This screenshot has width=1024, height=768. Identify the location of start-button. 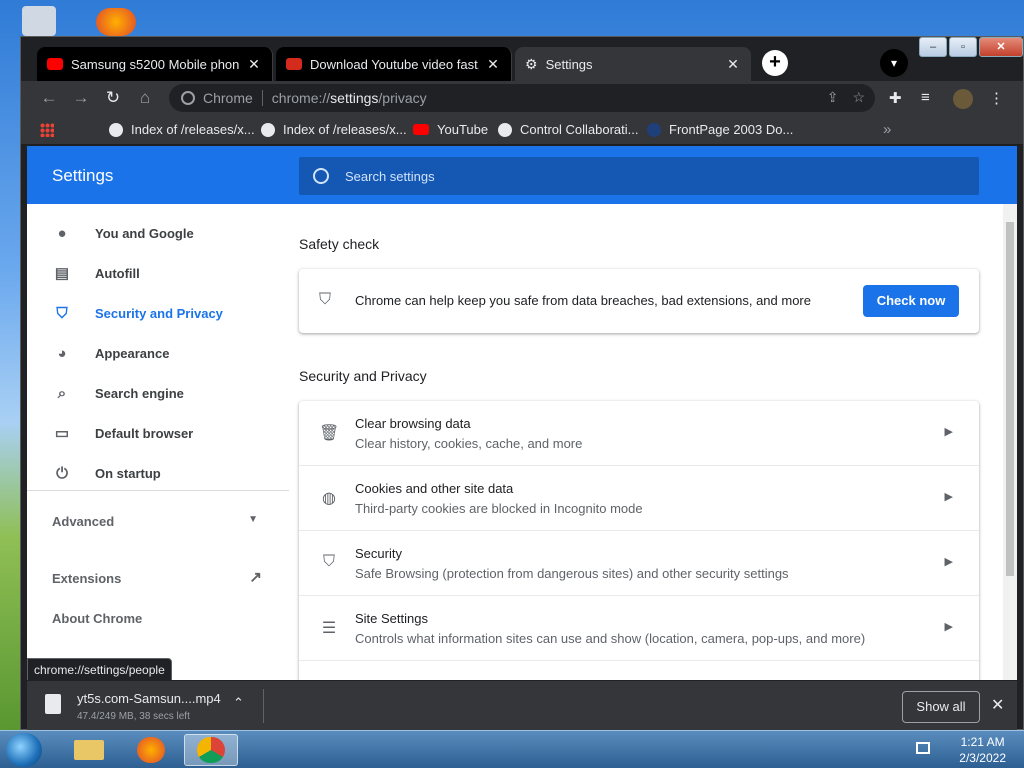
(24, 750).